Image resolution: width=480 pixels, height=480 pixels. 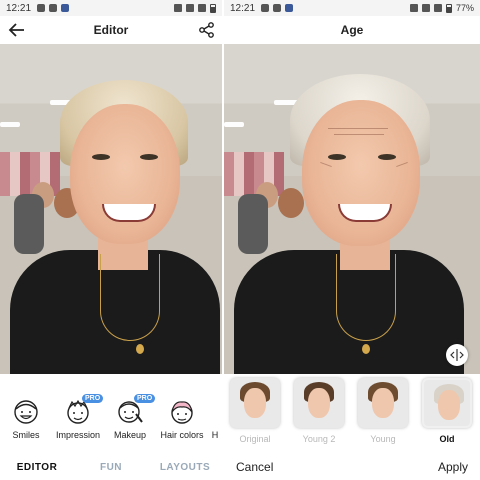 I want to click on tool-label: Makeup, so click(x=130, y=435).